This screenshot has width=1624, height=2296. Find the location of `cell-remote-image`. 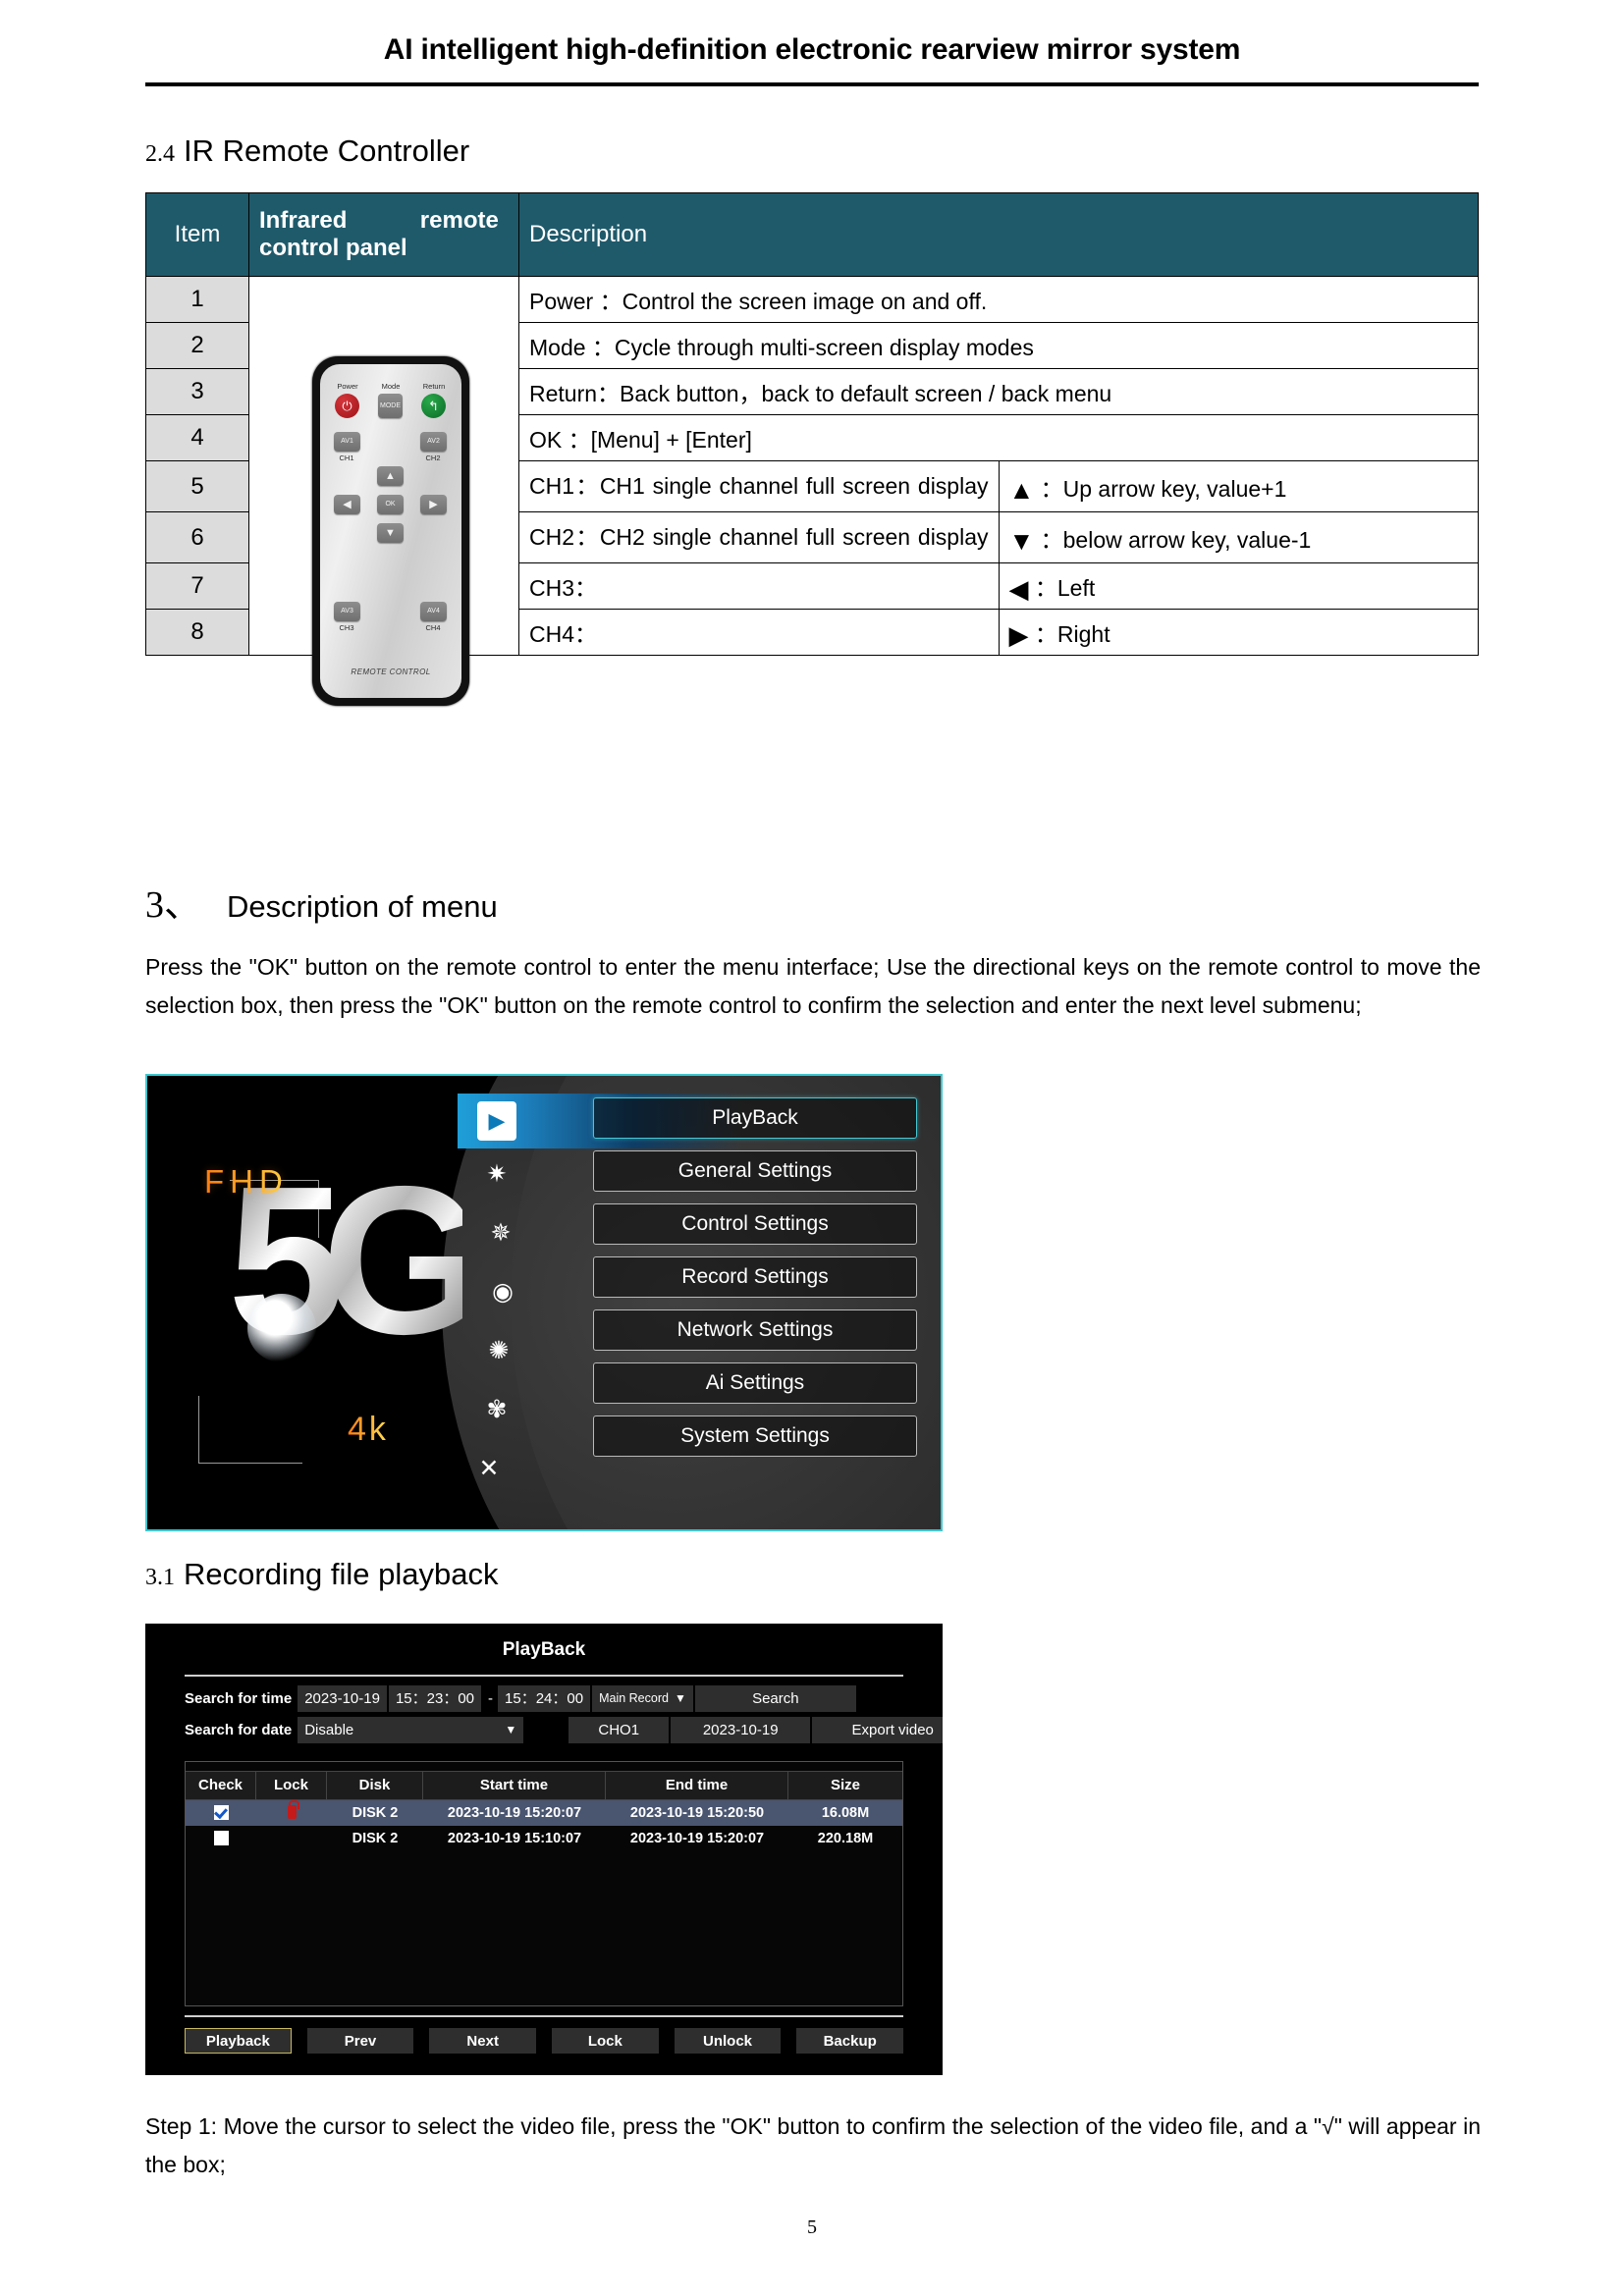

cell-remote-image is located at coordinates (383, 466).